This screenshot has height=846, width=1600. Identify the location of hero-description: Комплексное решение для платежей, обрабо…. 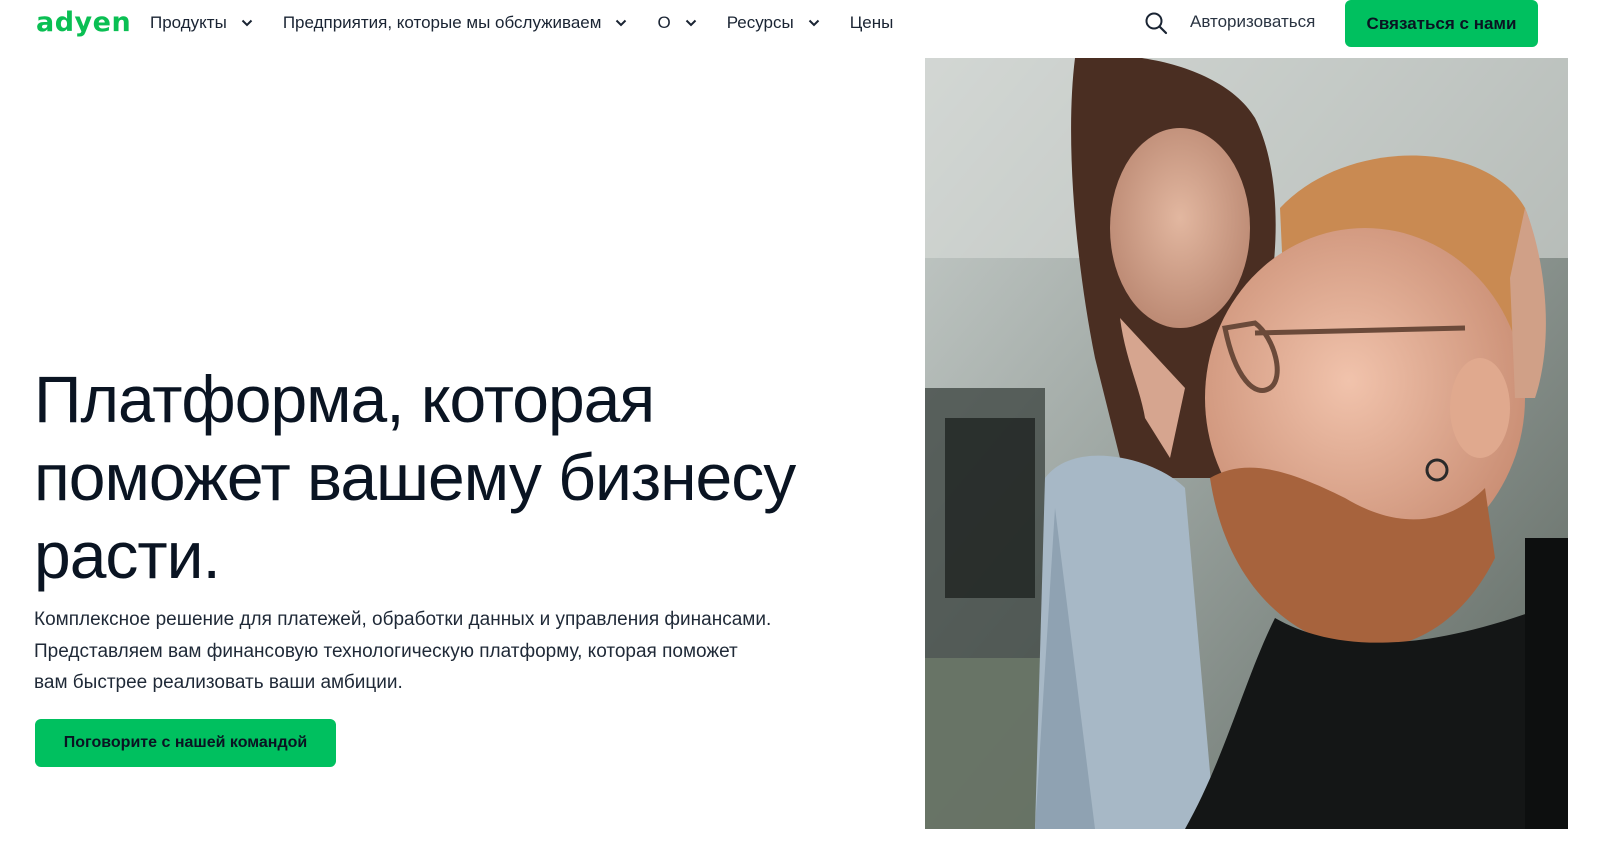
(403, 651).